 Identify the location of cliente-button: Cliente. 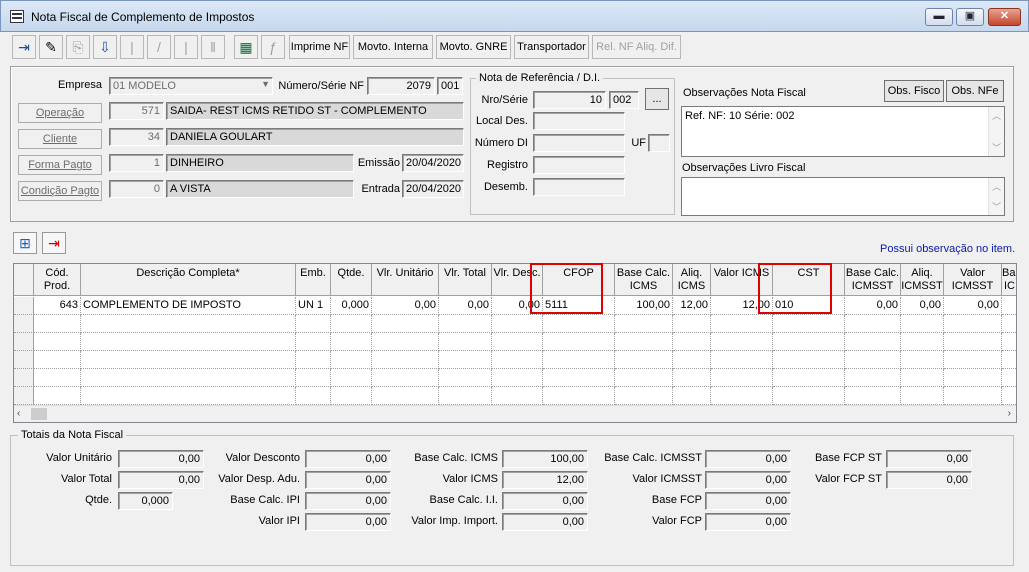
(60, 139).